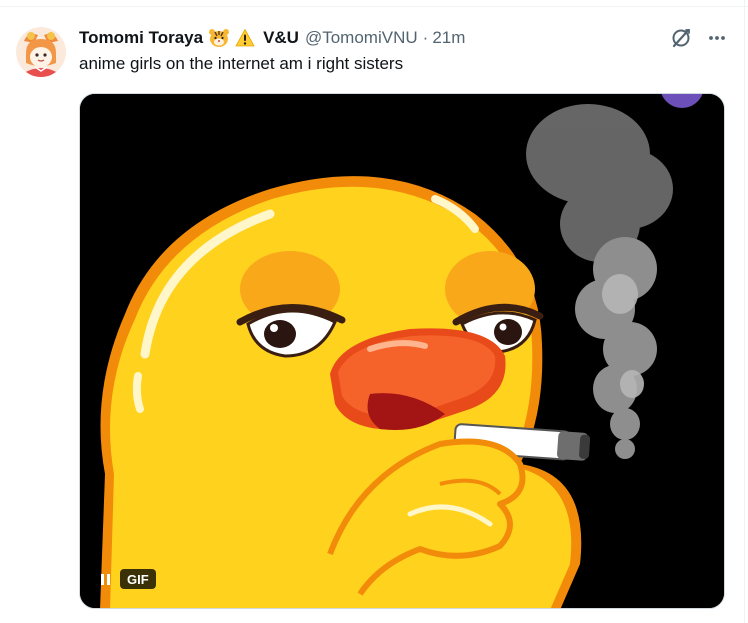  I want to click on tweet-actions, so click(699, 38).